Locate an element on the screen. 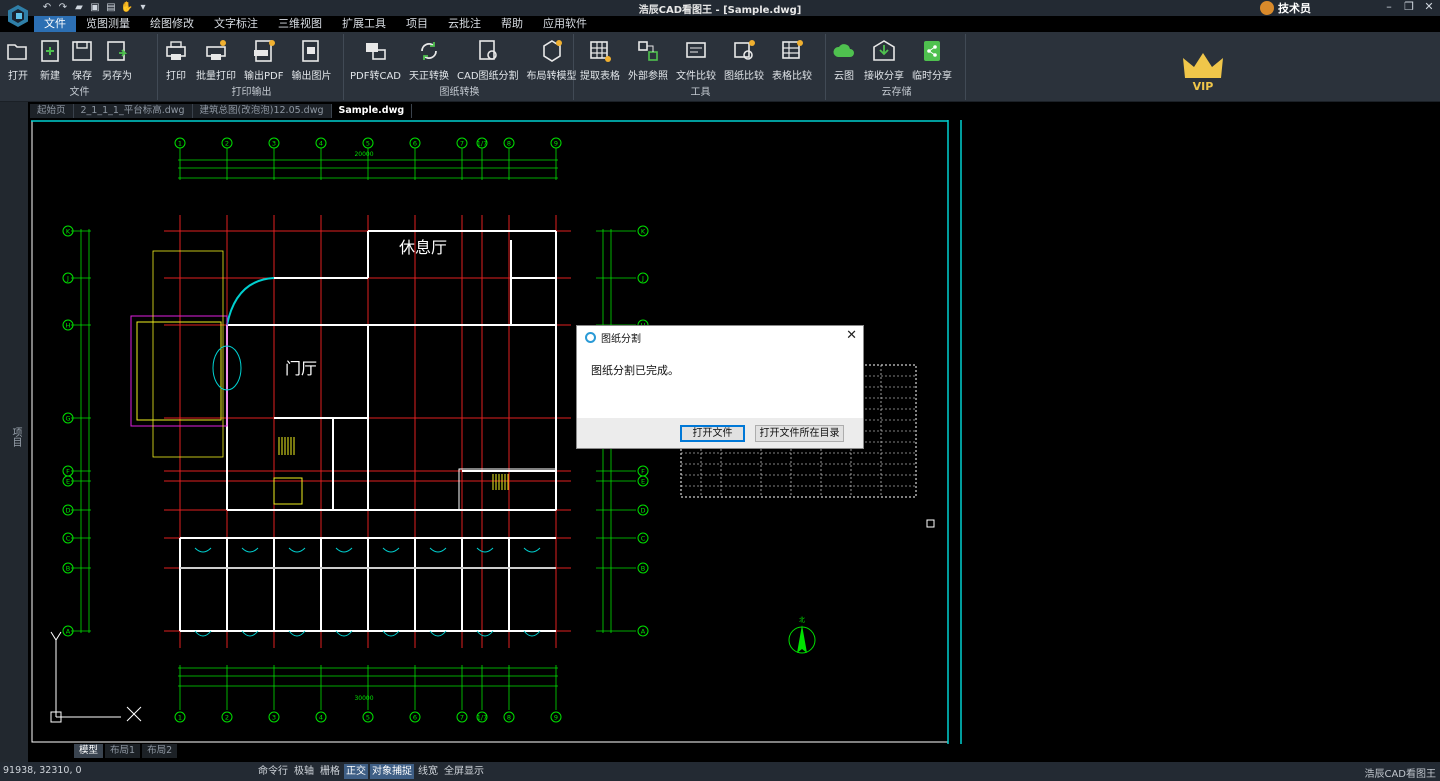 Image resolution: width=1440 pixels, height=781 pixels. tab-model: 模型 is located at coordinates (89, 751).